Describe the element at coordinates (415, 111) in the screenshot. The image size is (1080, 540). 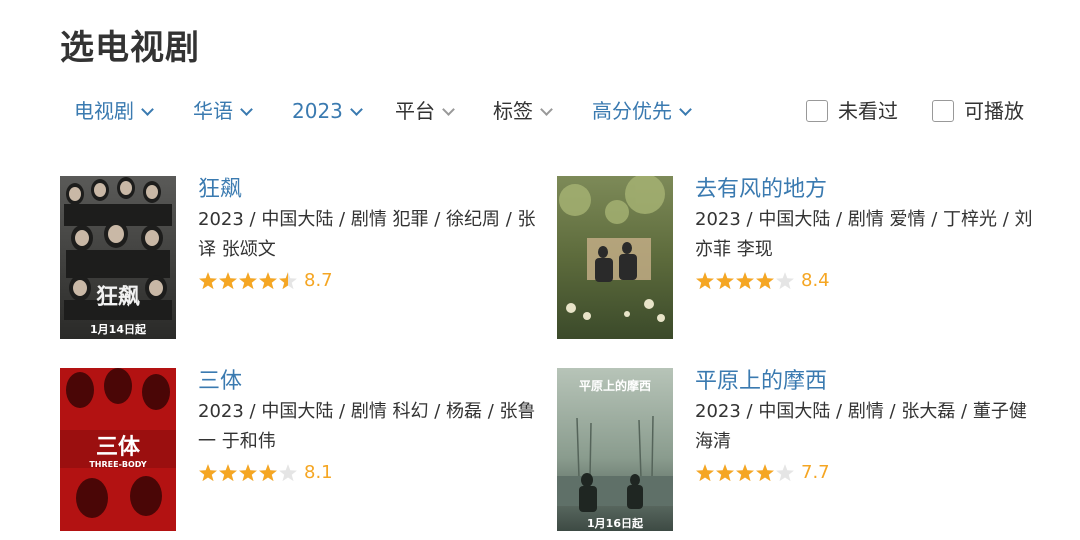
I see `filter-platform-label: 平台` at that location.